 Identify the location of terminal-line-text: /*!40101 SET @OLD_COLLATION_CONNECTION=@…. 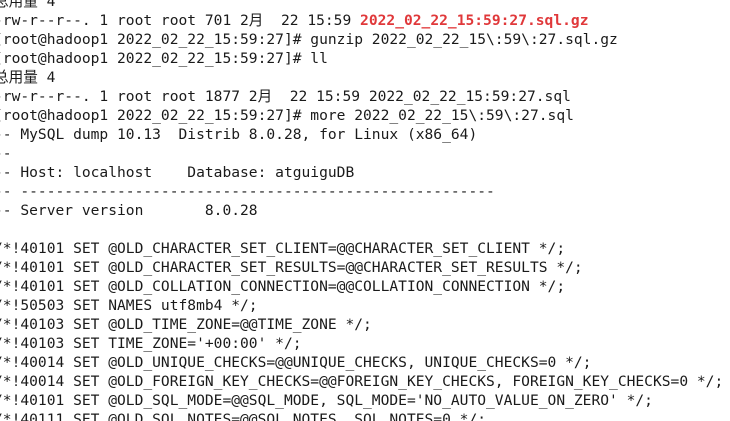
(283, 286).